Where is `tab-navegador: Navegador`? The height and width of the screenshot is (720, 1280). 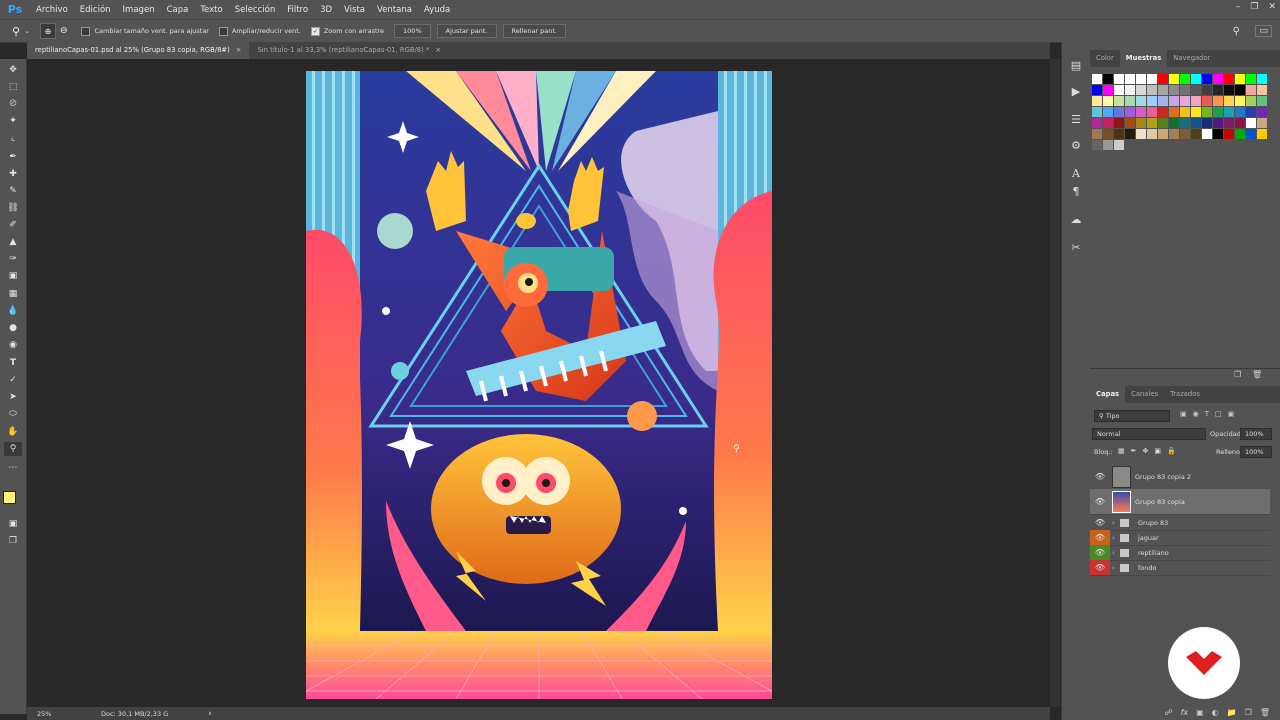
tab-navegador: Navegador is located at coordinates (1191, 58).